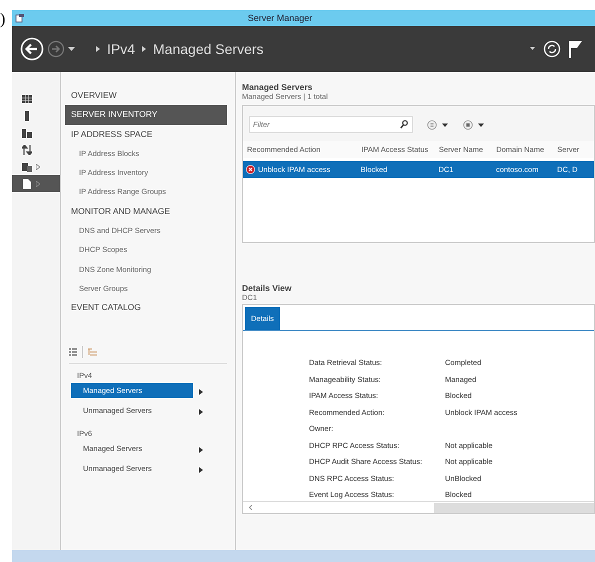 Image resolution: width=595 pixels, height=562 pixels. Describe the element at coordinates (278, 87) in the screenshot. I see `section-title: Managed Servers` at that location.